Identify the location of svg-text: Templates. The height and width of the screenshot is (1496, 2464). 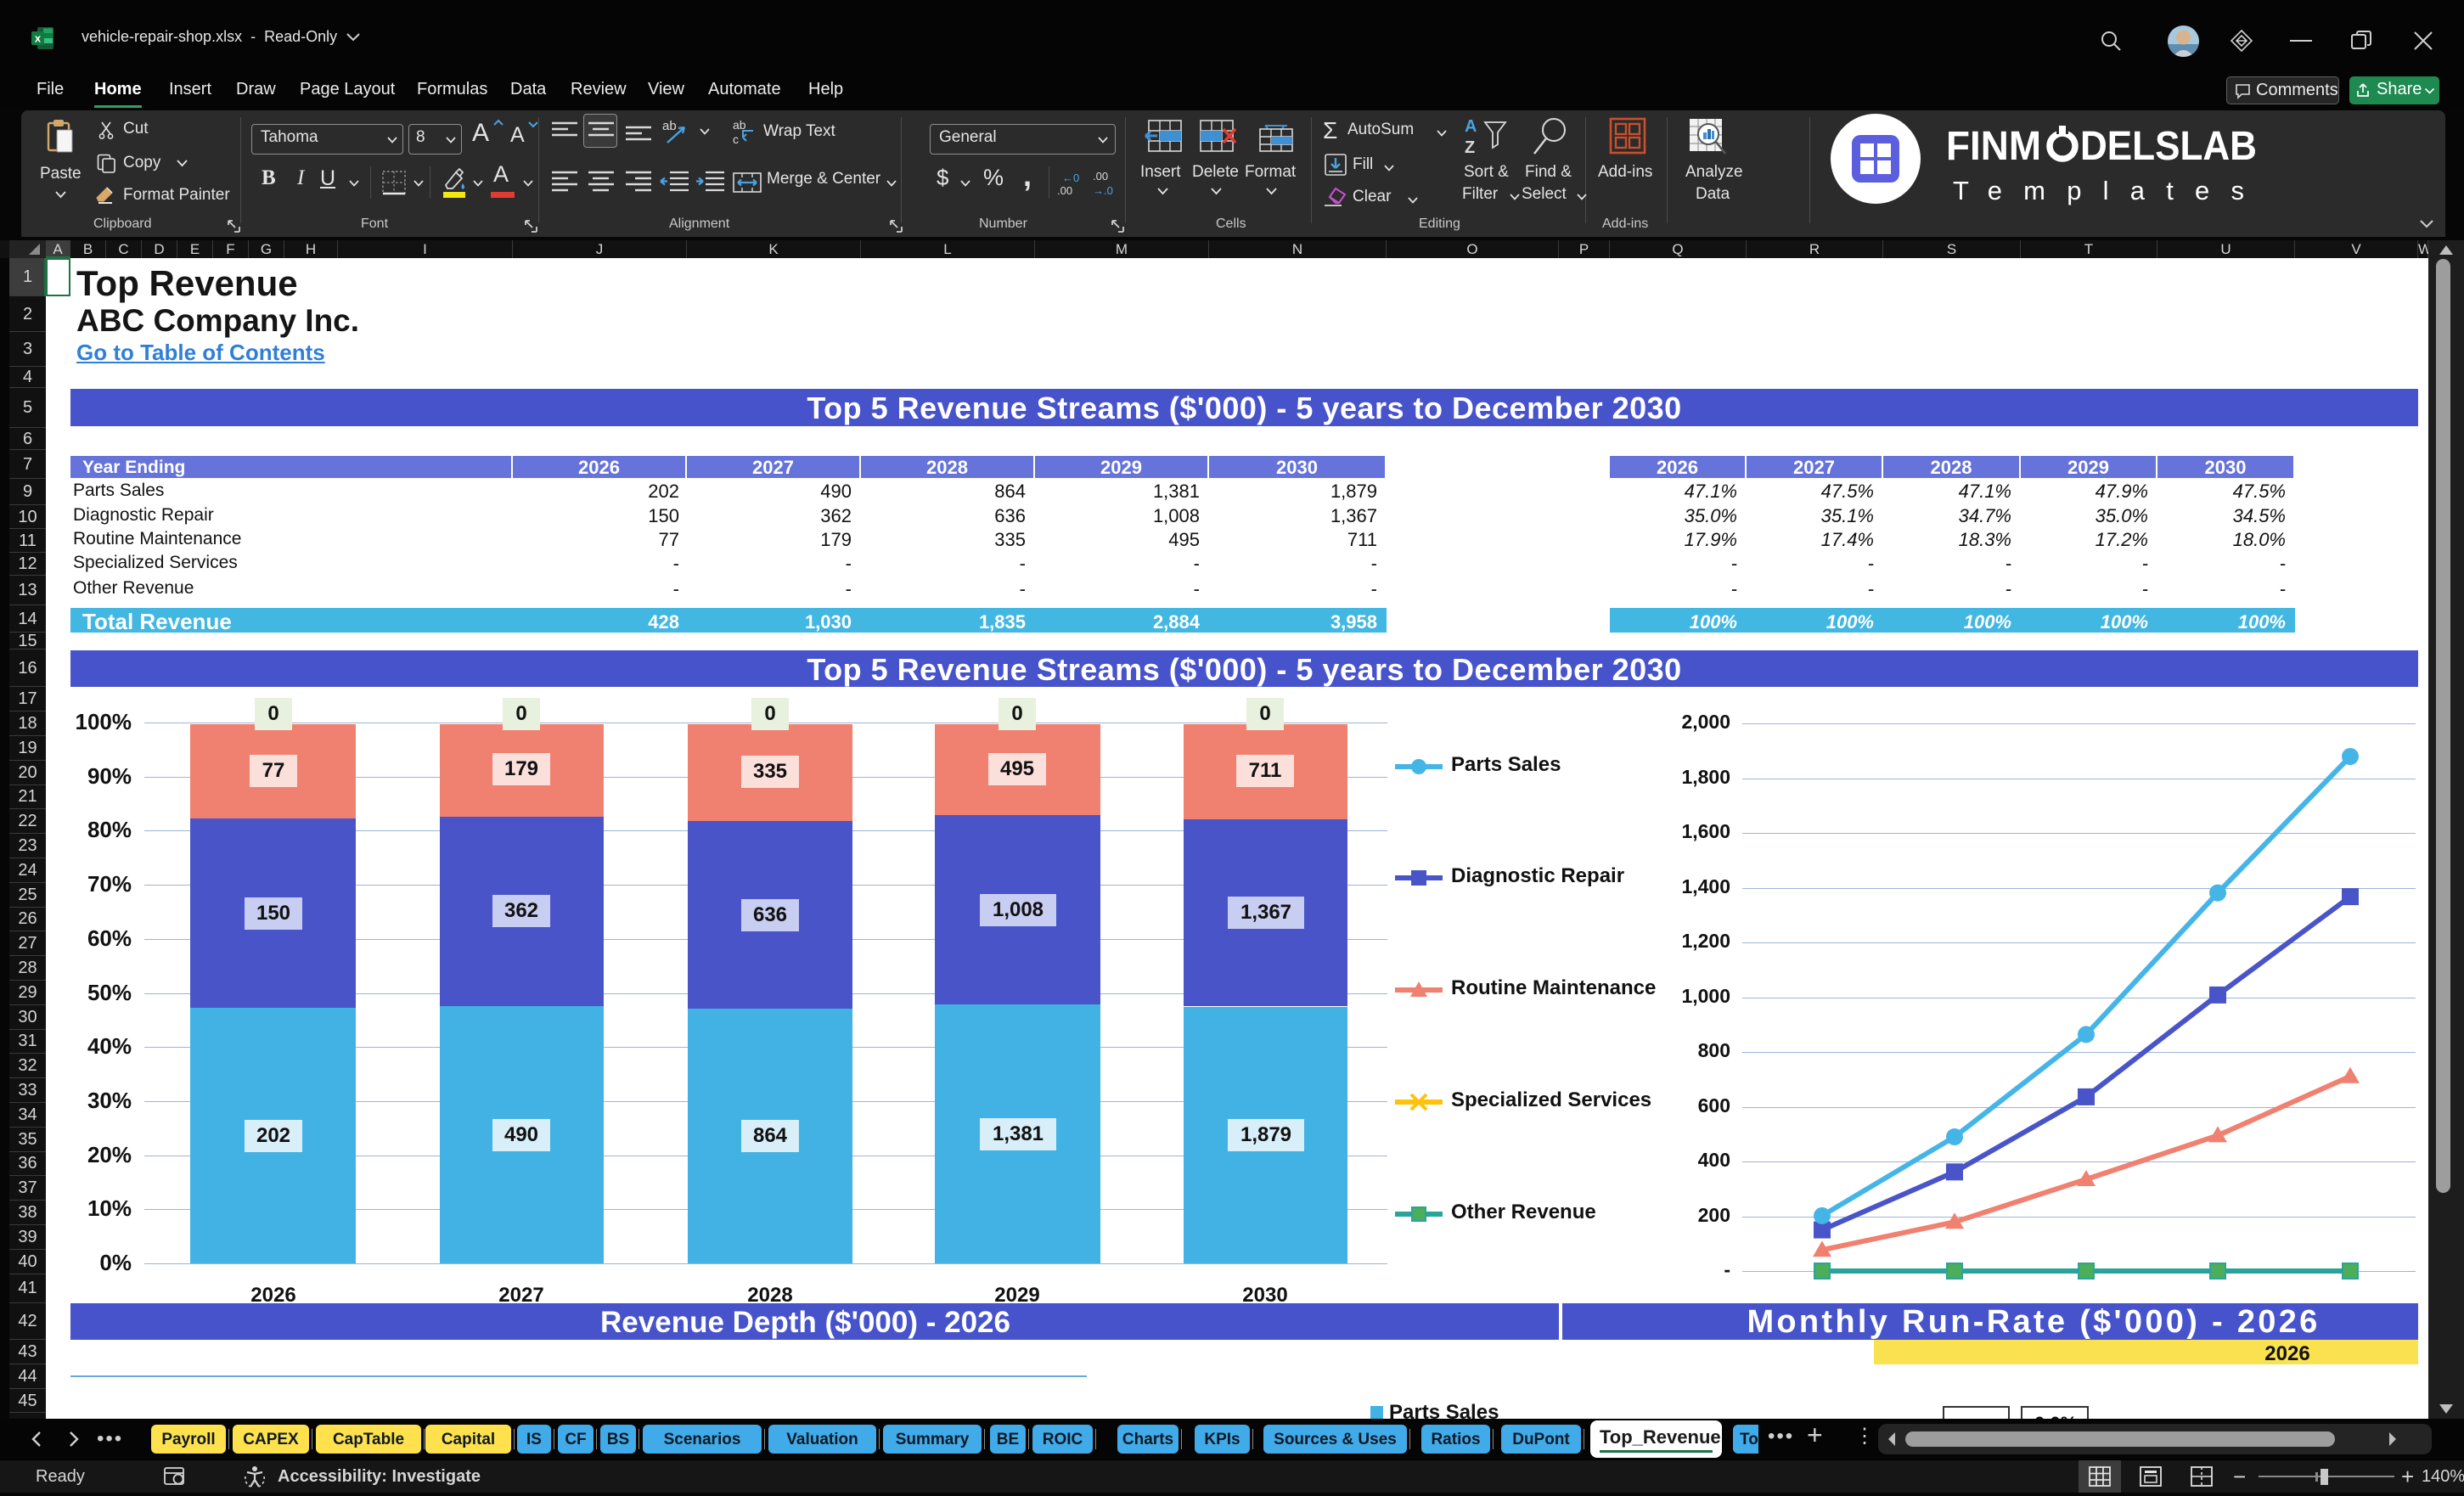
(2104, 190).